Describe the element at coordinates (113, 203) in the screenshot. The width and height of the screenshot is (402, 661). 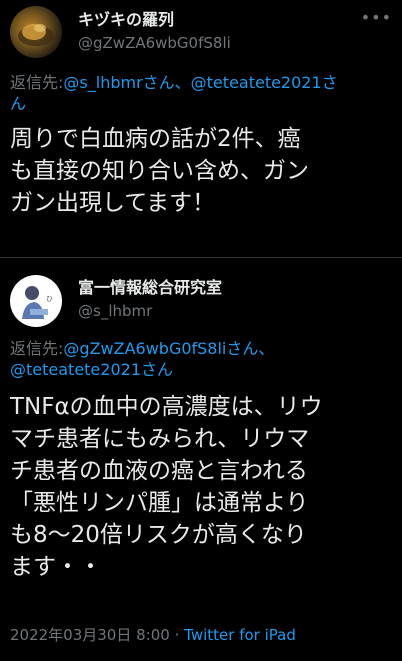
I see `tweet-text-line: ガン出現してます！` at that location.